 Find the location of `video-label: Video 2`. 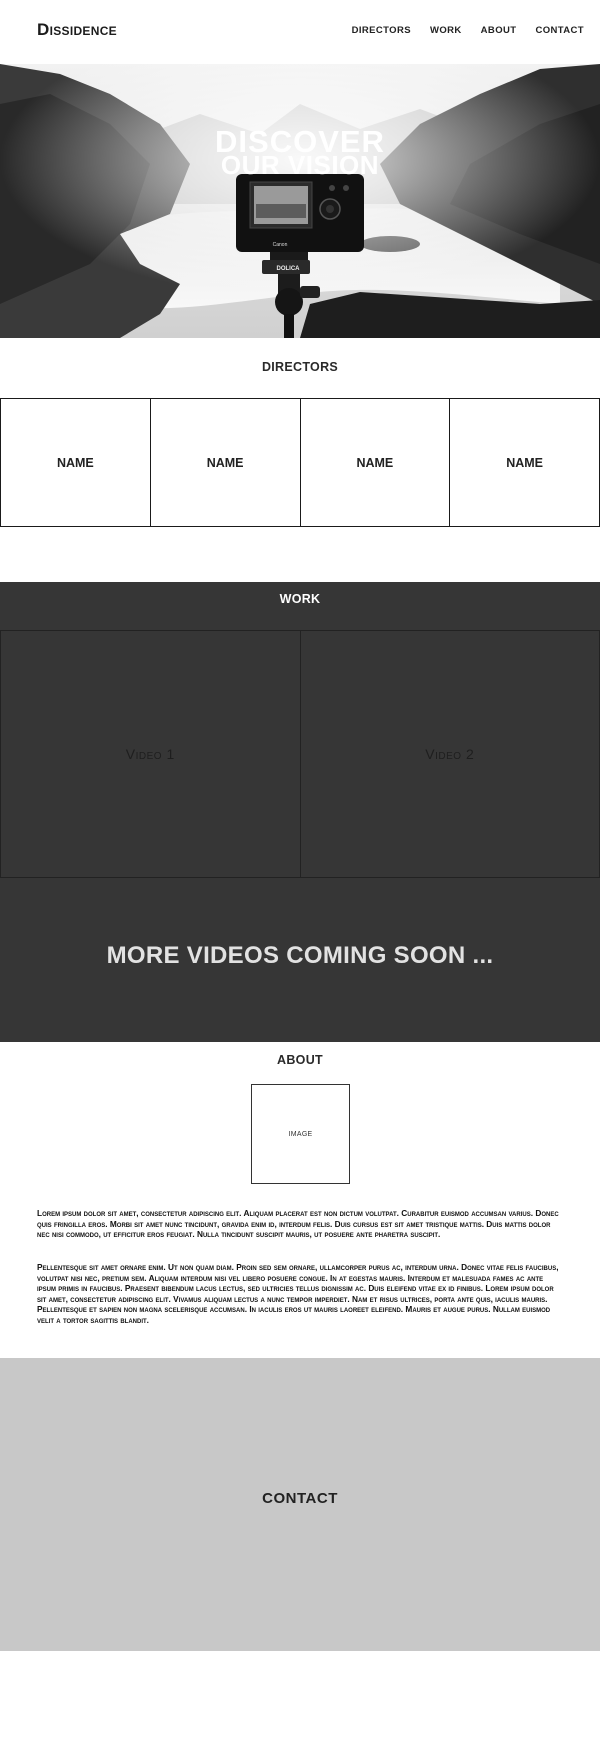

video-label: Video 2 is located at coordinates (450, 754).